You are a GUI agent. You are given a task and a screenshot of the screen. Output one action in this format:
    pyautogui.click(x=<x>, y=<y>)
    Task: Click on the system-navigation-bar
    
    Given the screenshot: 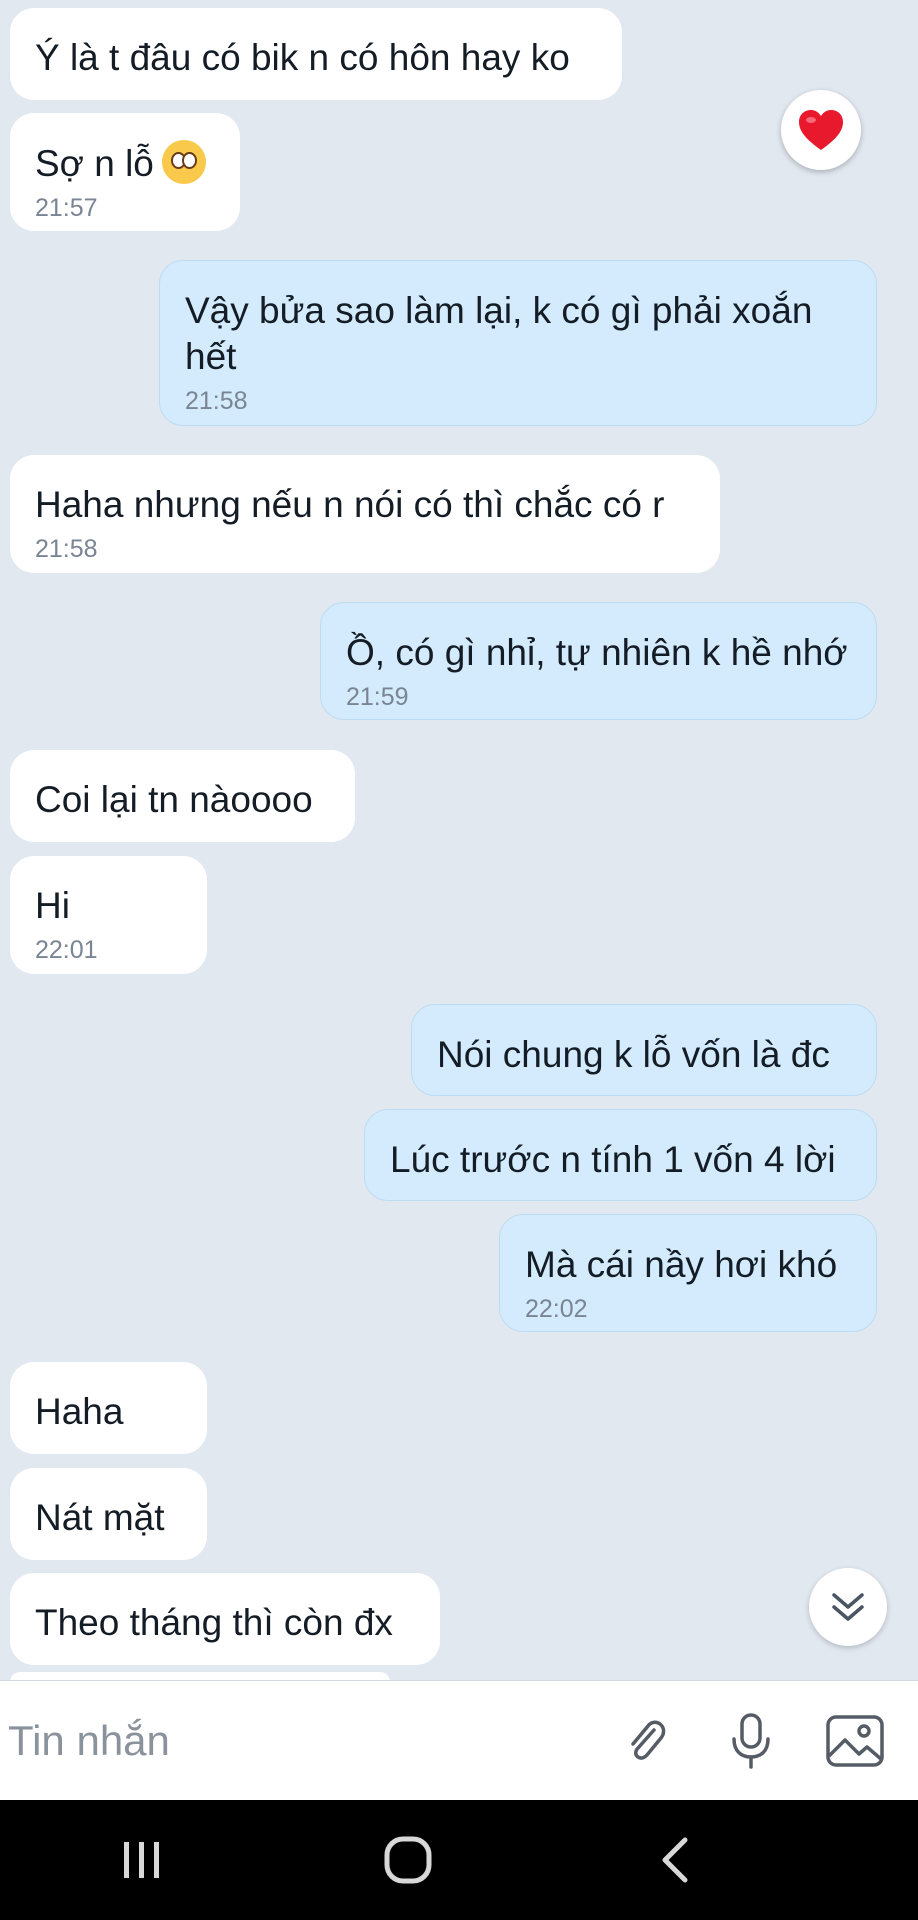 What is the action you would take?
    pyautogui.click(x=459, y=1860)
    